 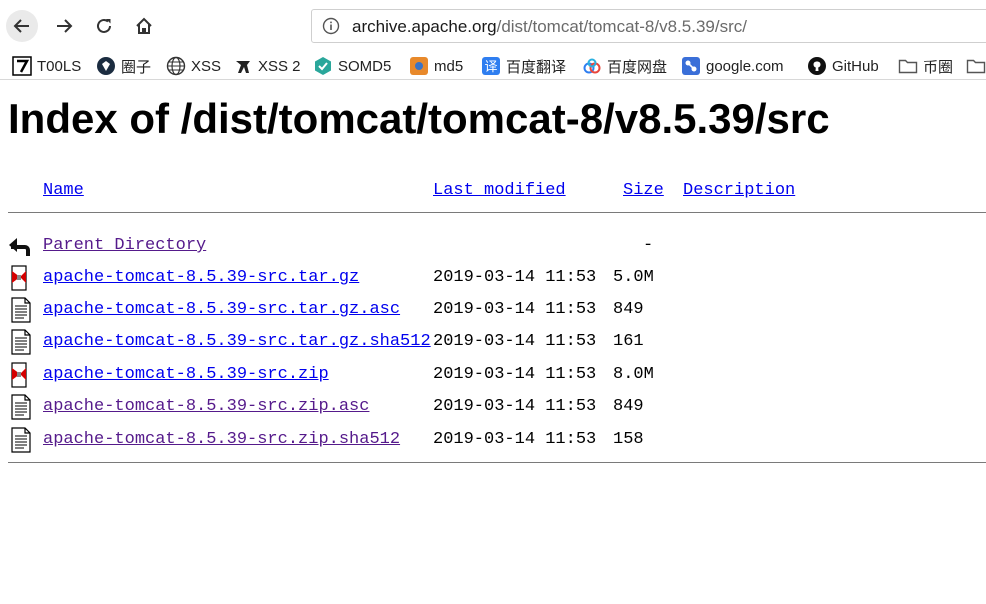 What do you see at coordinates (206, 407) in the screenshot?
I see `file-link: apache-tomcat-8.5.39-src.zip.asc` at bounding box center [206, 407].